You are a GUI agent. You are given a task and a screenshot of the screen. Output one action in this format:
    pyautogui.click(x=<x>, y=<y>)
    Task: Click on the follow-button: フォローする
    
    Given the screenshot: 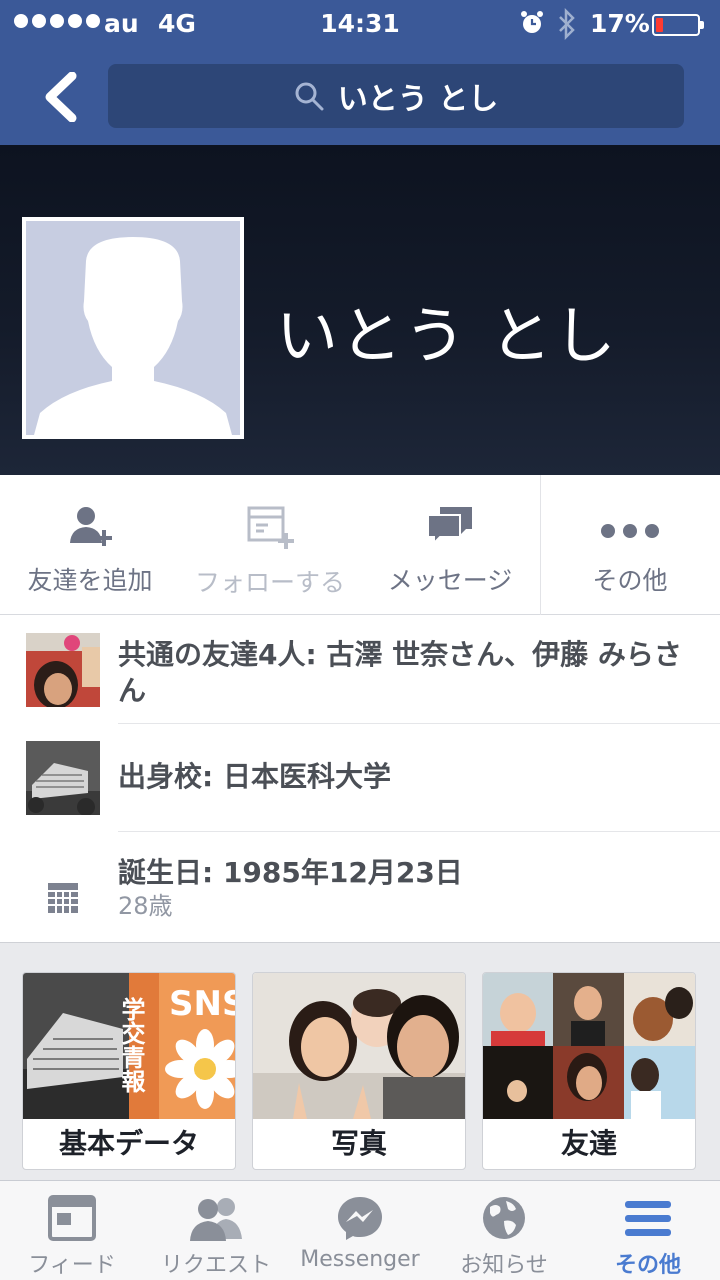 What is the action you would take?
    pyautogui.click(x=270, y=545)
    